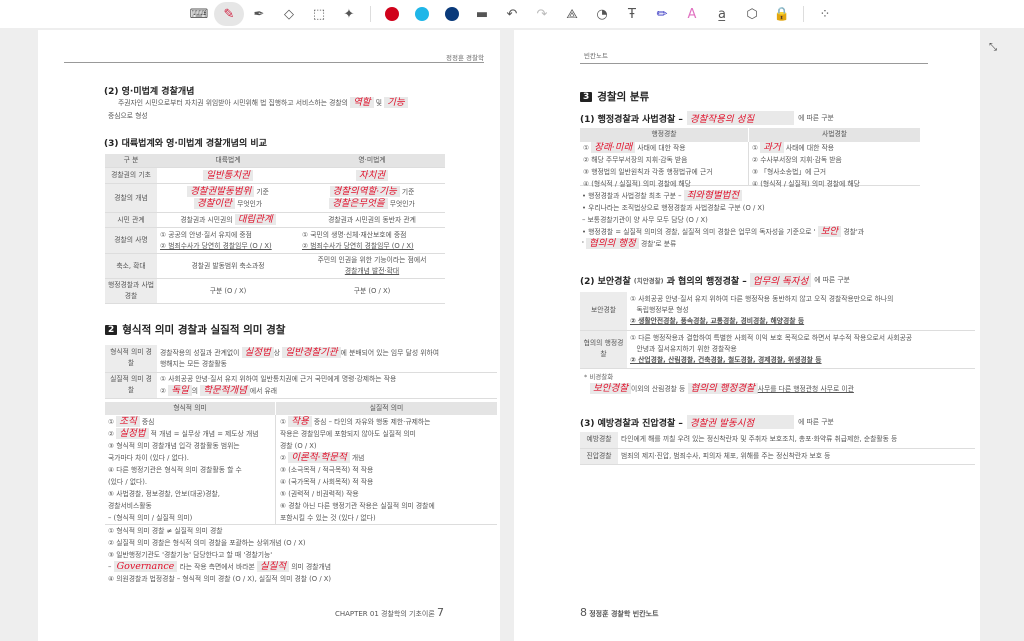 The image size is (1024, 641). I want to click on list-item: 국가마다 차이 (있다 / 없다)., so click(183, 458).